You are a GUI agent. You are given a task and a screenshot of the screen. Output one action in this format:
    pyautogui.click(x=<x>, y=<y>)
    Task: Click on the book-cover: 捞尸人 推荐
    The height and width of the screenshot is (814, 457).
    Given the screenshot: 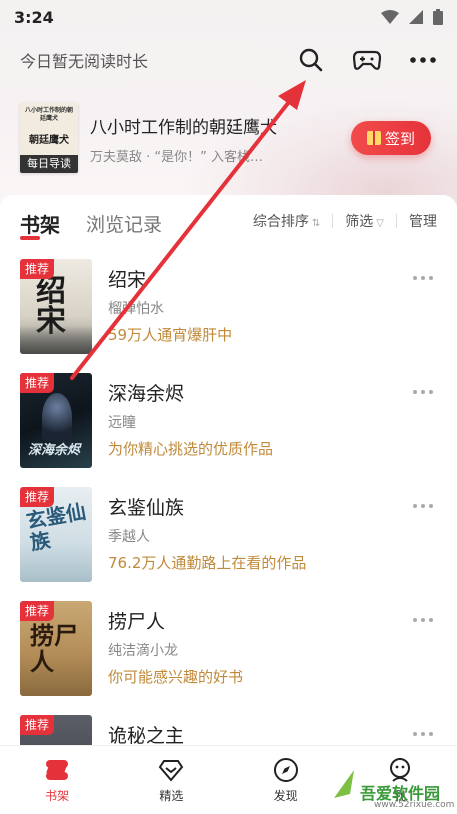 What is the action you would take?
    pyautogui.click(x=56, y=648)
    